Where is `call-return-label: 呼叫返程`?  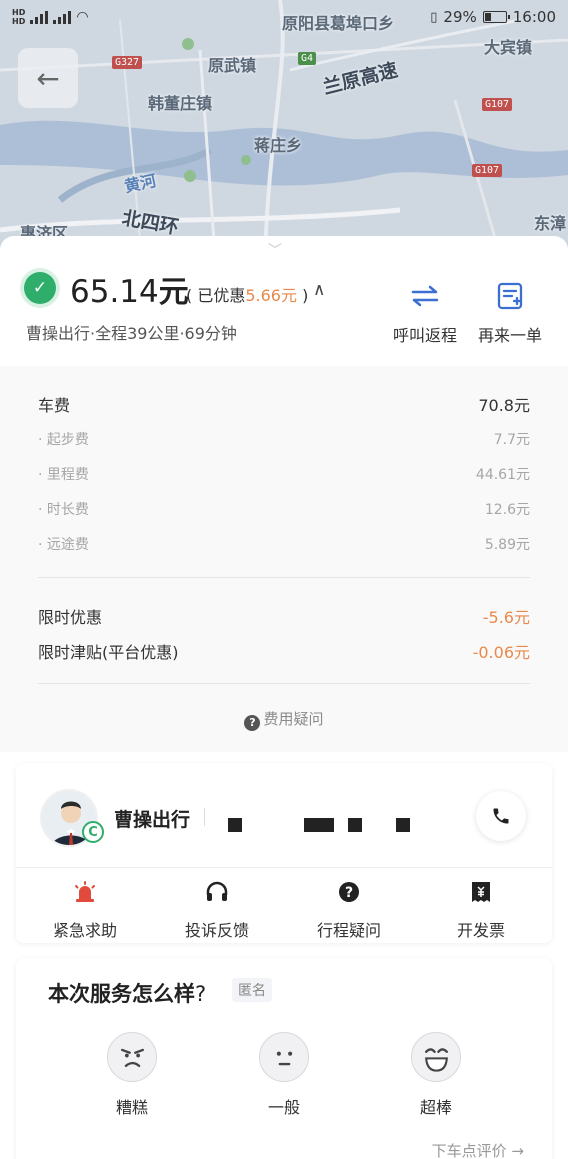
call-return-label: 呼叫返程 is located at coordinates (424, 335).